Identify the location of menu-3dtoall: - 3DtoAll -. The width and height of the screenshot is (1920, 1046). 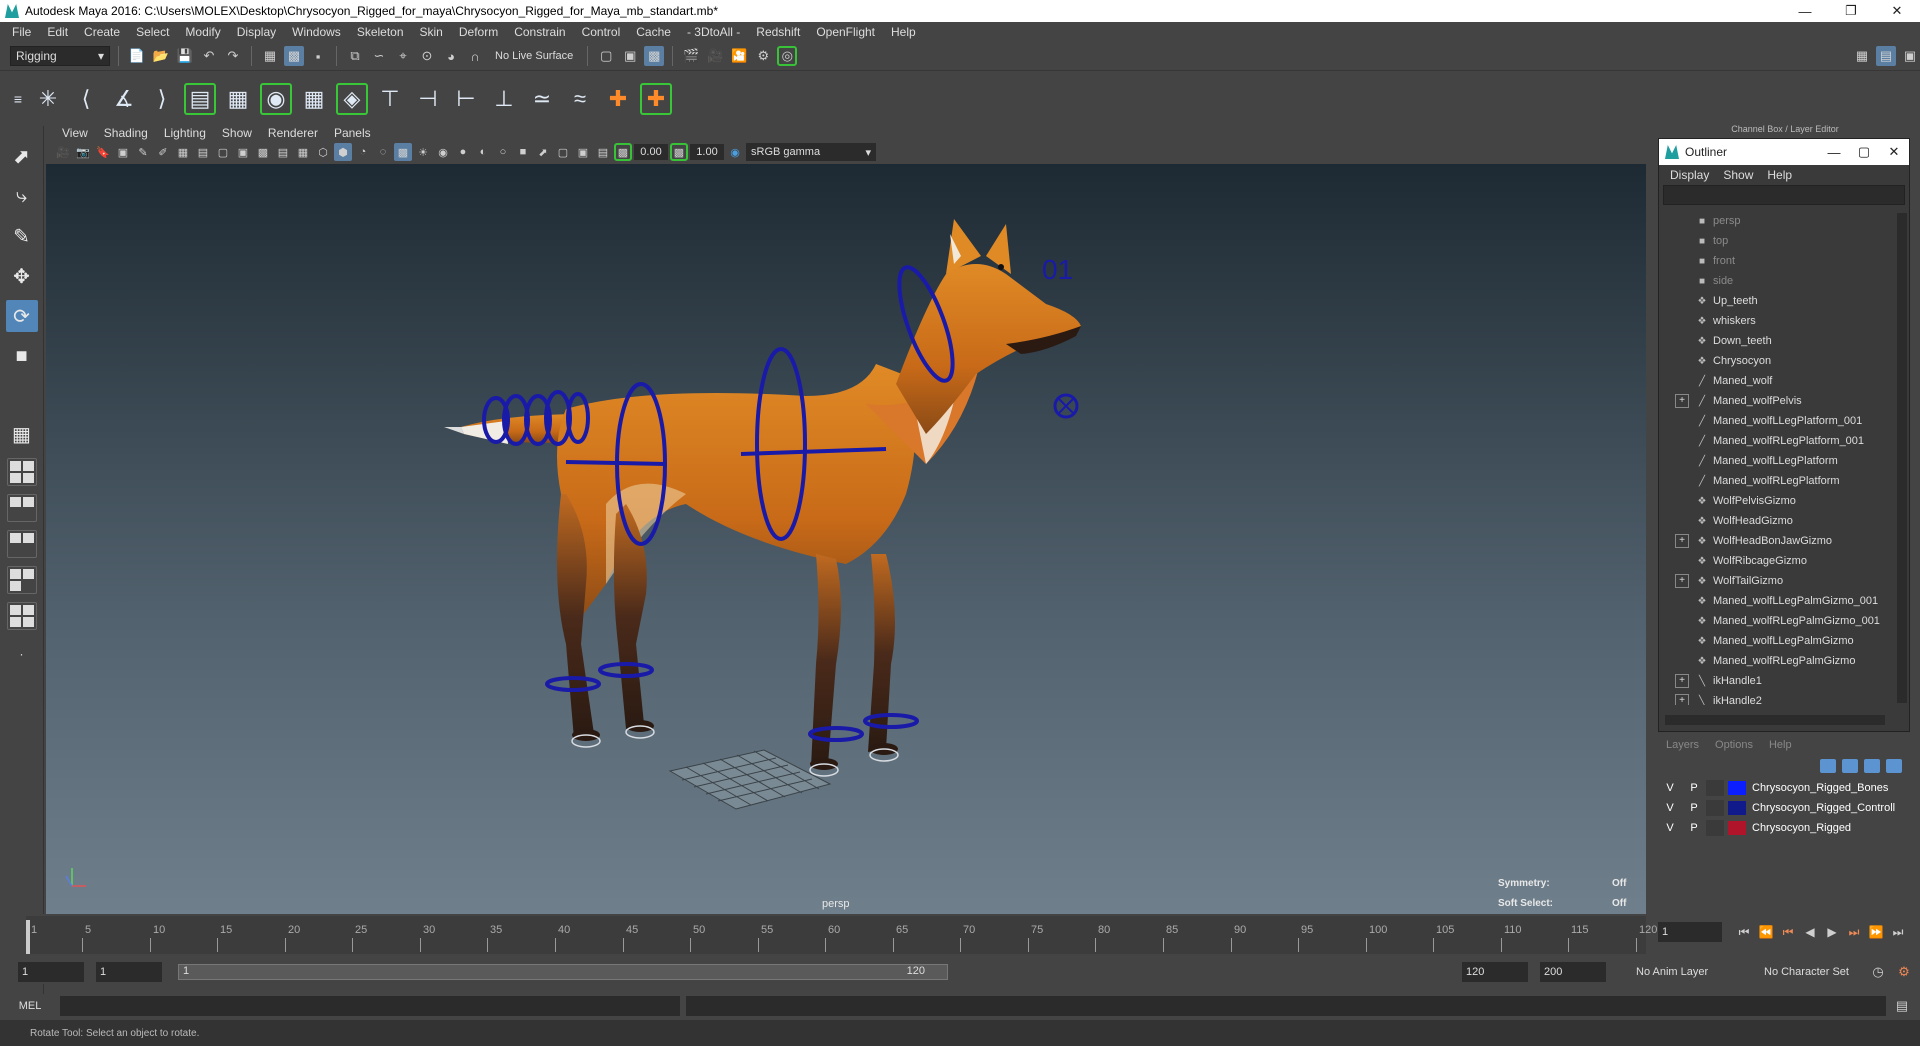
(713, 32).